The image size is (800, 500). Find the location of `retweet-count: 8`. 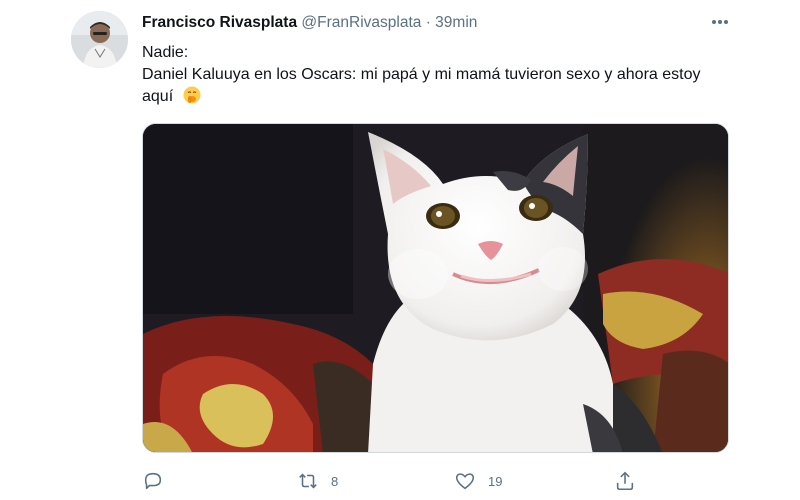

retweet-count: 8 is located at coordinates (335, 481).